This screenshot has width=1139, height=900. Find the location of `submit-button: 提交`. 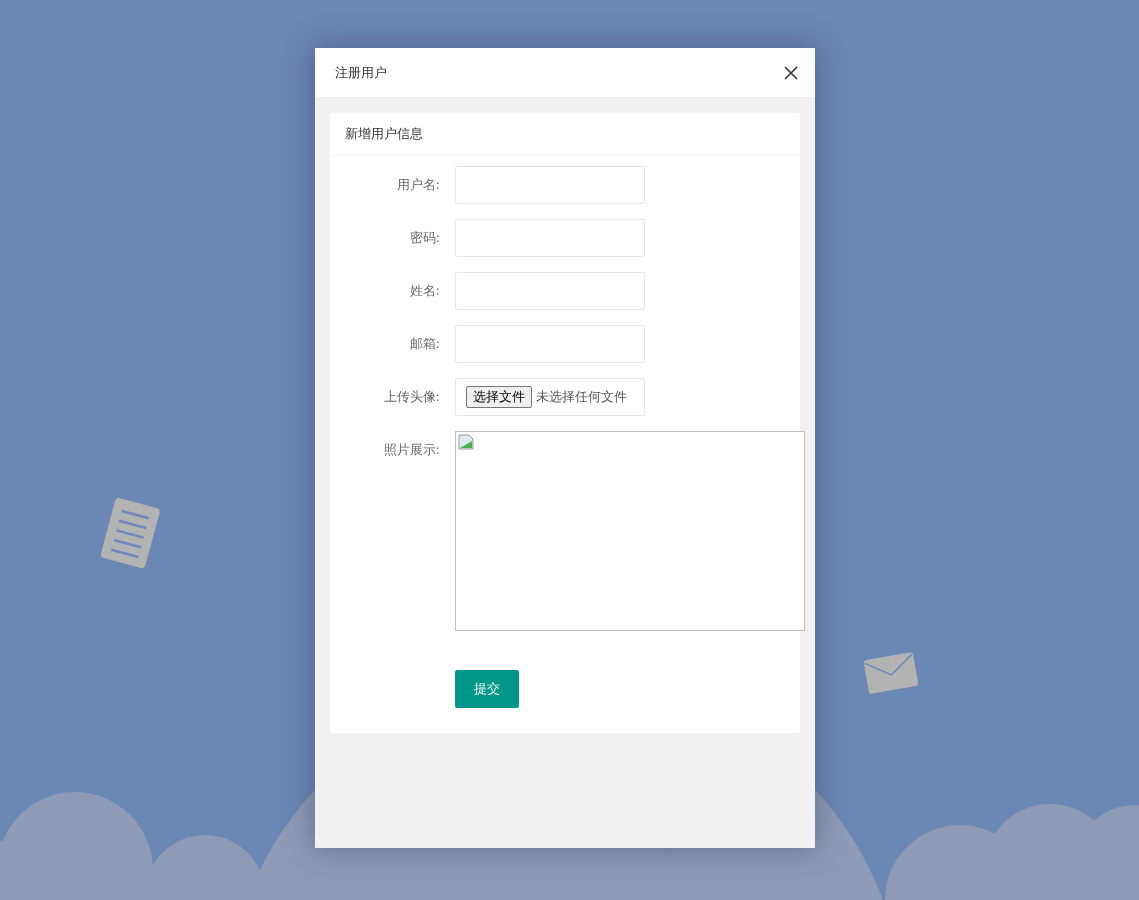

submit-button: 提交 is located at coordinates (487, 689).